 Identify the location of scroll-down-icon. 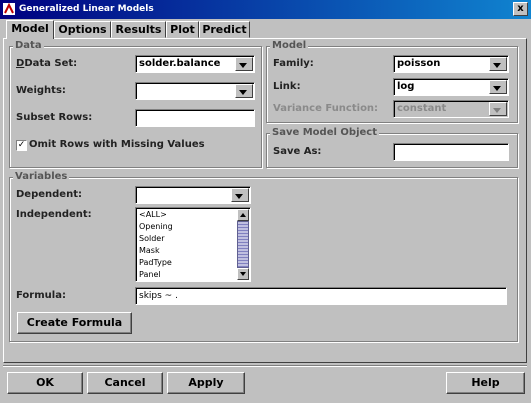
(243, 274).